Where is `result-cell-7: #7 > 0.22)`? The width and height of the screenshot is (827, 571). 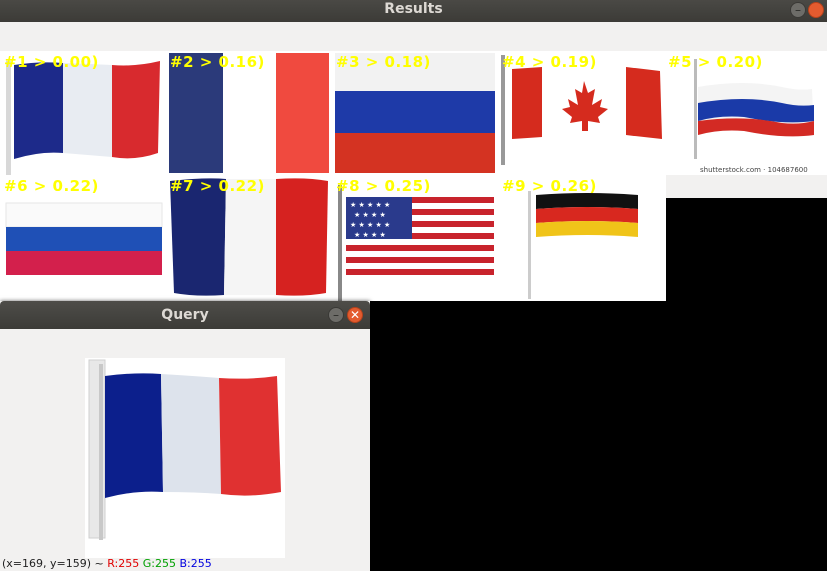
result-cell-7: #7 > 0.22) is located at coordinates (249, 238).